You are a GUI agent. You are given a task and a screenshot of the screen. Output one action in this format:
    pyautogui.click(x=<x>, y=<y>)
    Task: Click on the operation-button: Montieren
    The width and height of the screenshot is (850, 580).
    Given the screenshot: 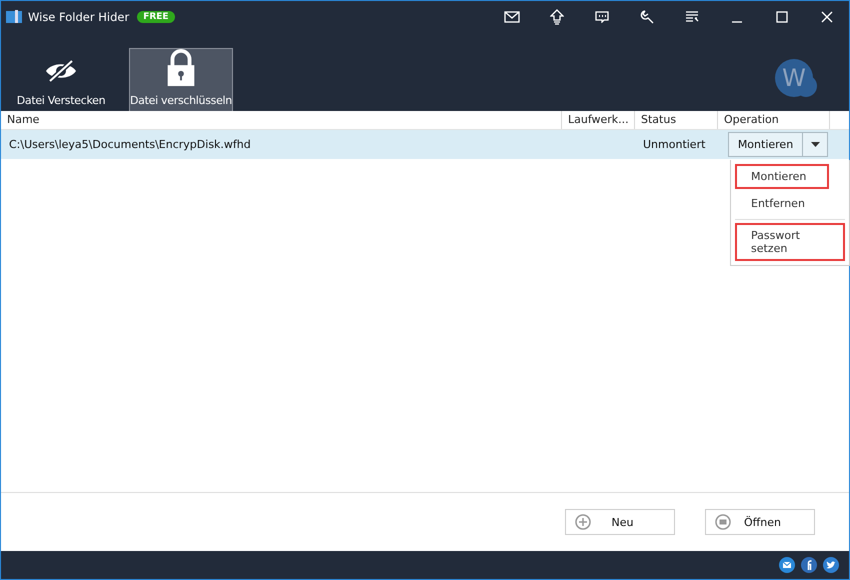 What is the action you would take?
    pyautogui.click(x=765, y=144)
    